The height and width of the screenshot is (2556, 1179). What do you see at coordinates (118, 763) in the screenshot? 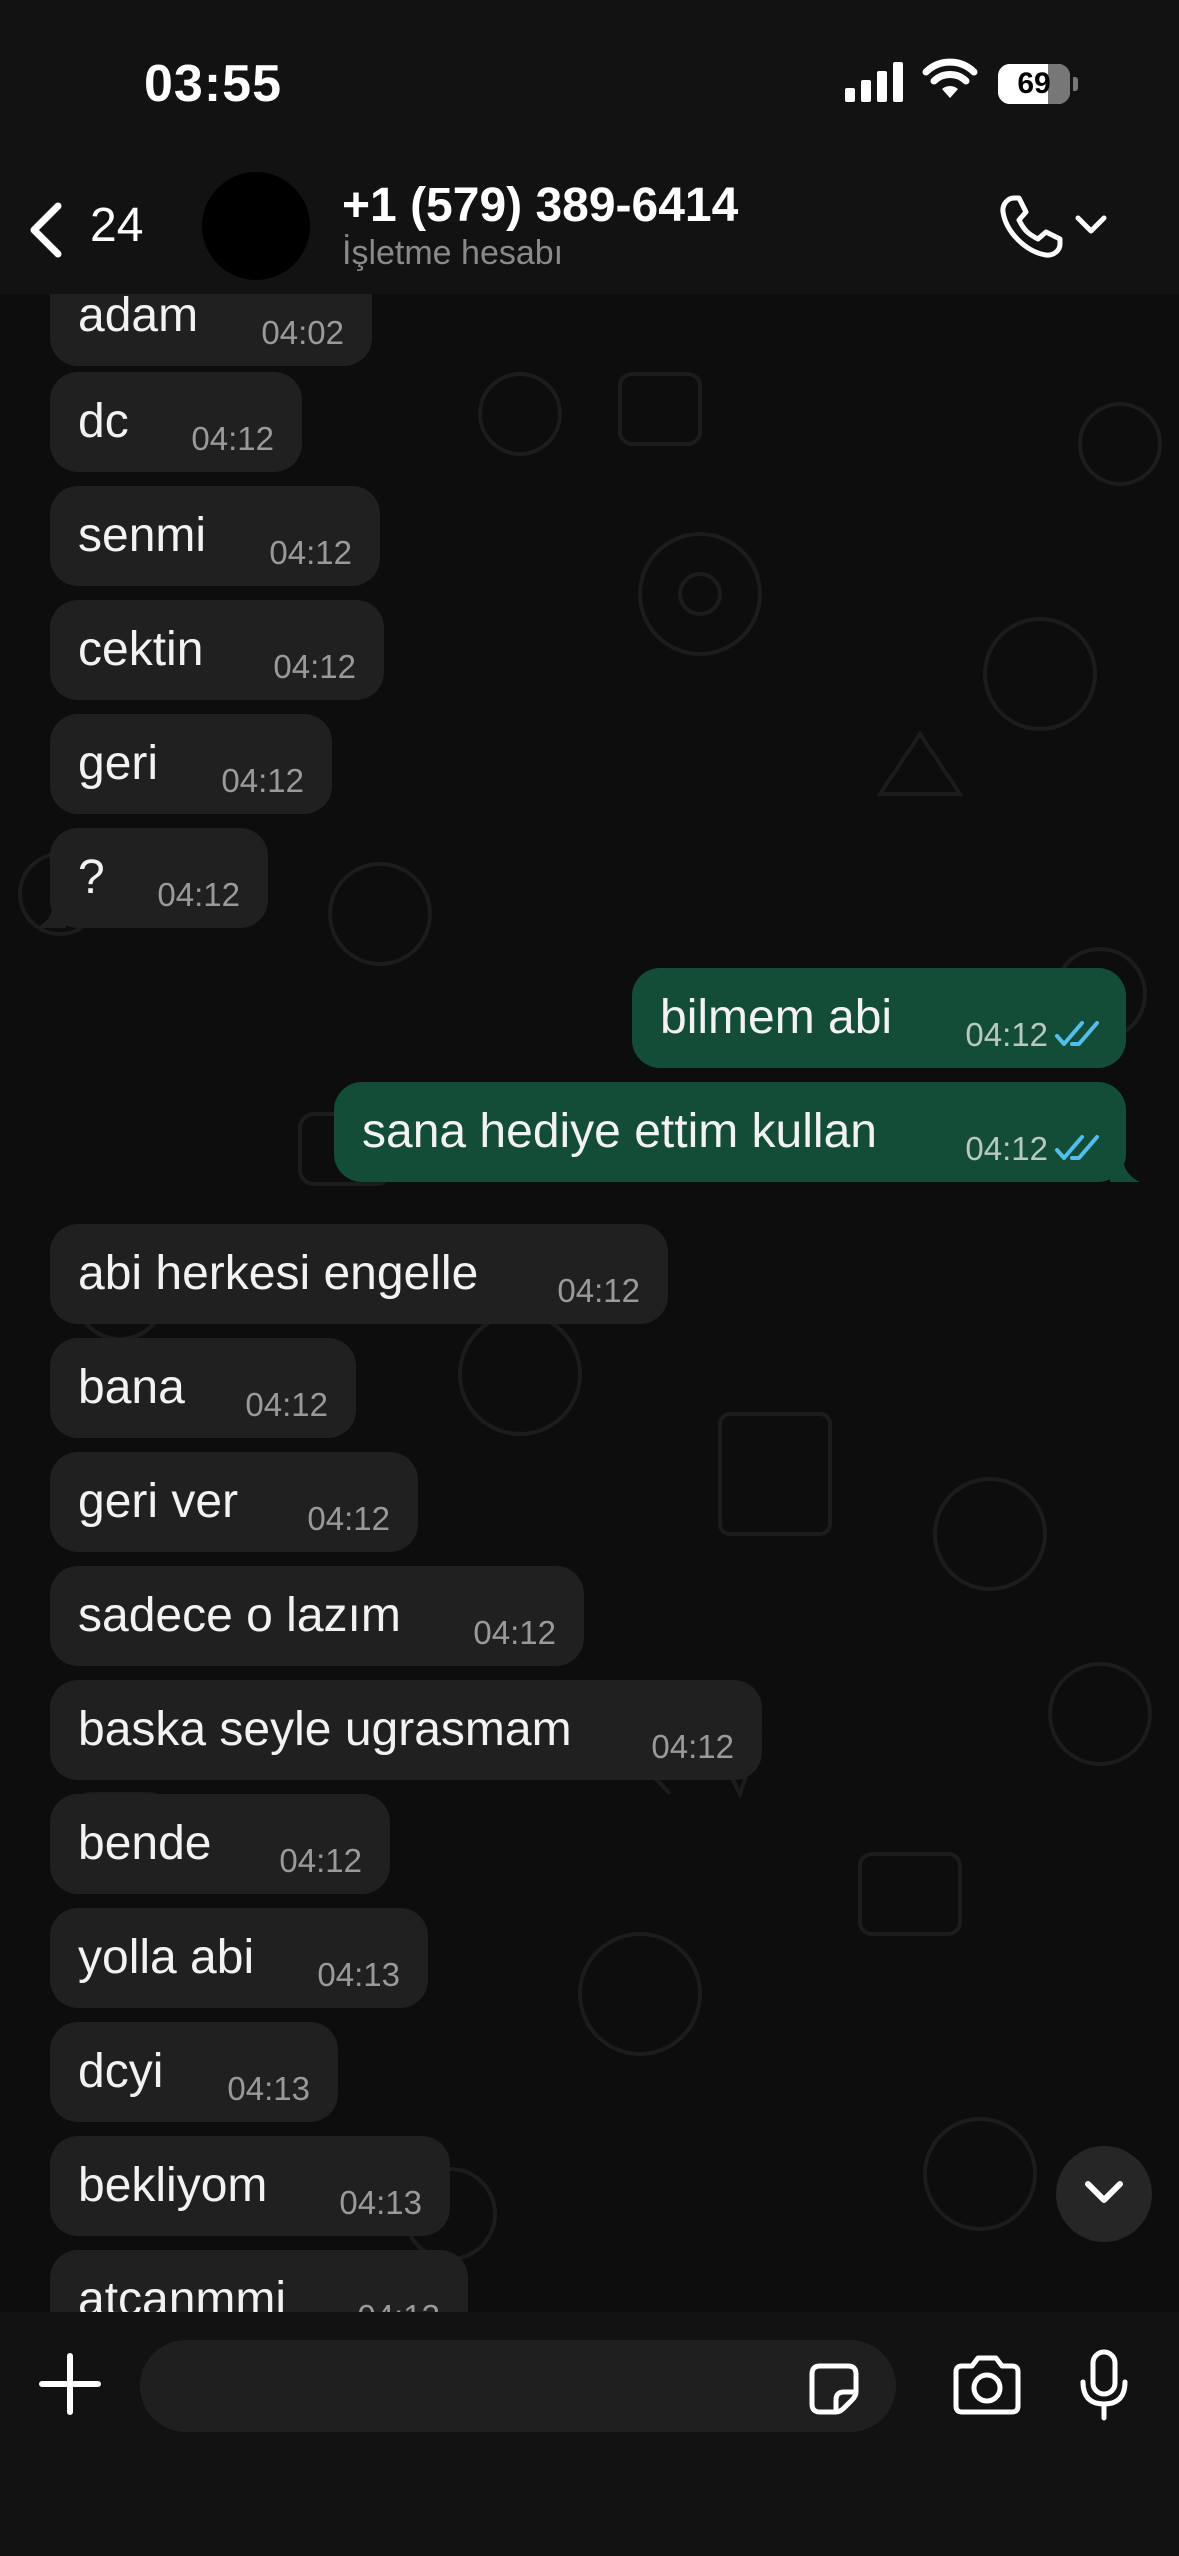
I see `message-text: geri` at bounding box center [118, 763].